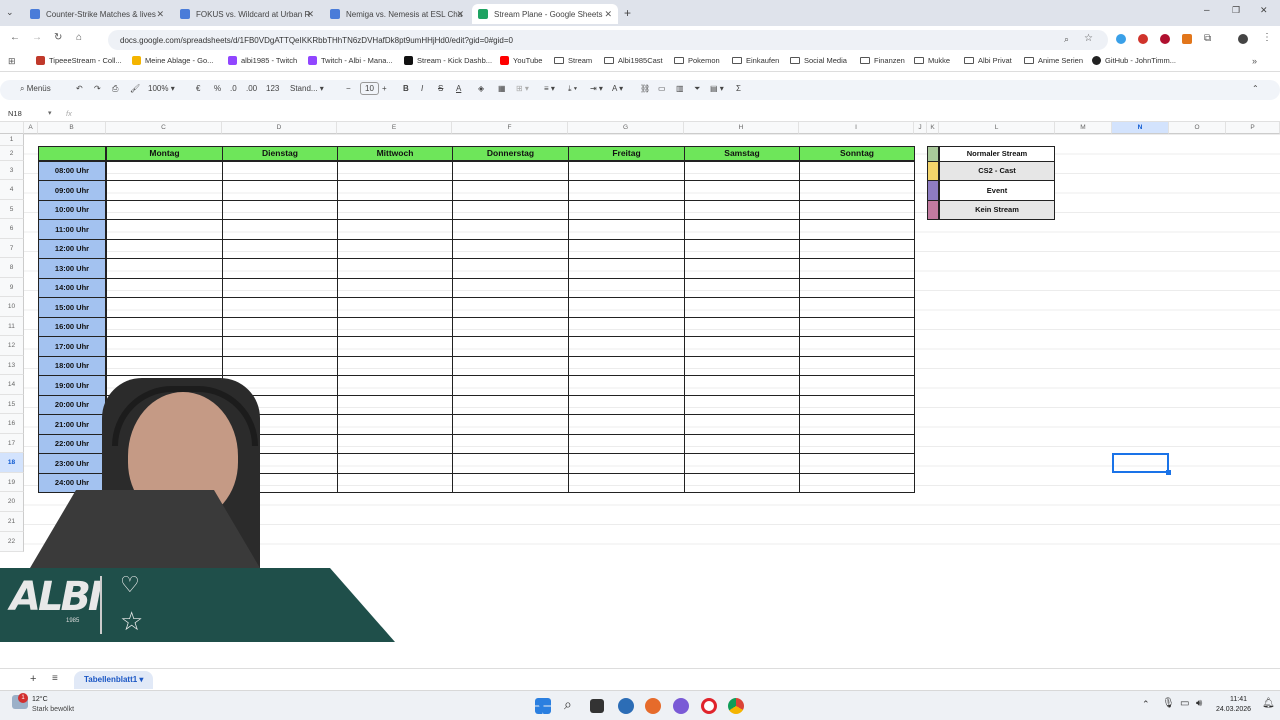  Describe the element at coordinates (394, 128) in the screenshot. I see `column-header-e: E` at that location.